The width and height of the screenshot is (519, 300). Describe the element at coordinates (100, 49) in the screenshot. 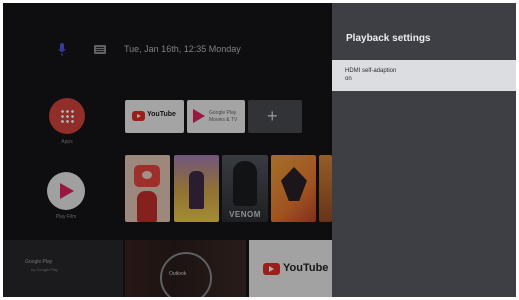

I see `keyboard-icon` at that location.